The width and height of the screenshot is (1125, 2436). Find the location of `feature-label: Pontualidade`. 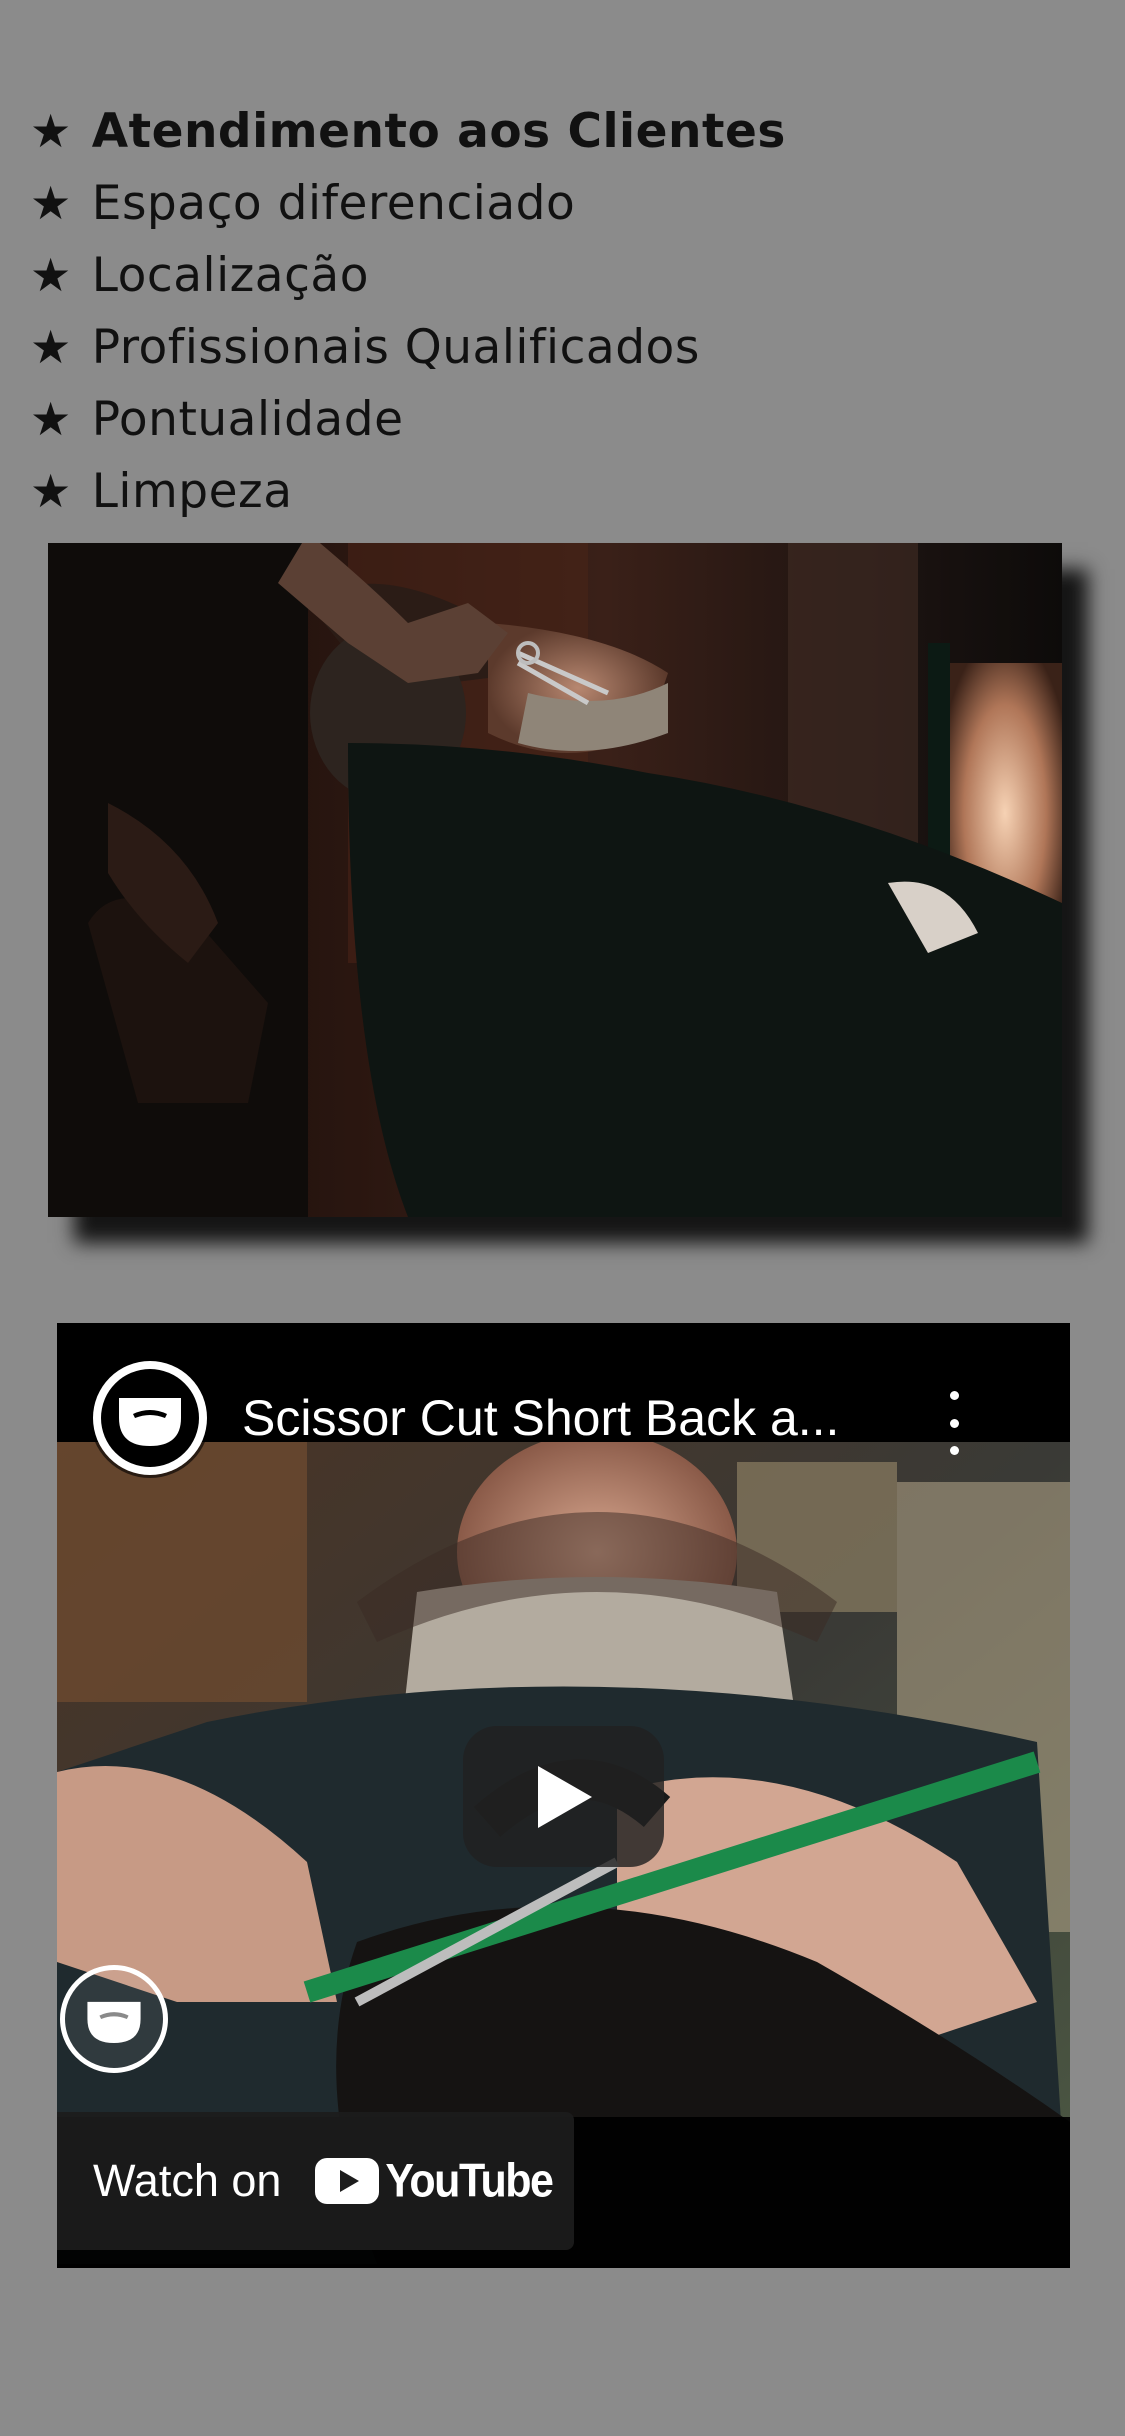

feature-label: Pontualidade is located at coordinates (247, 419).